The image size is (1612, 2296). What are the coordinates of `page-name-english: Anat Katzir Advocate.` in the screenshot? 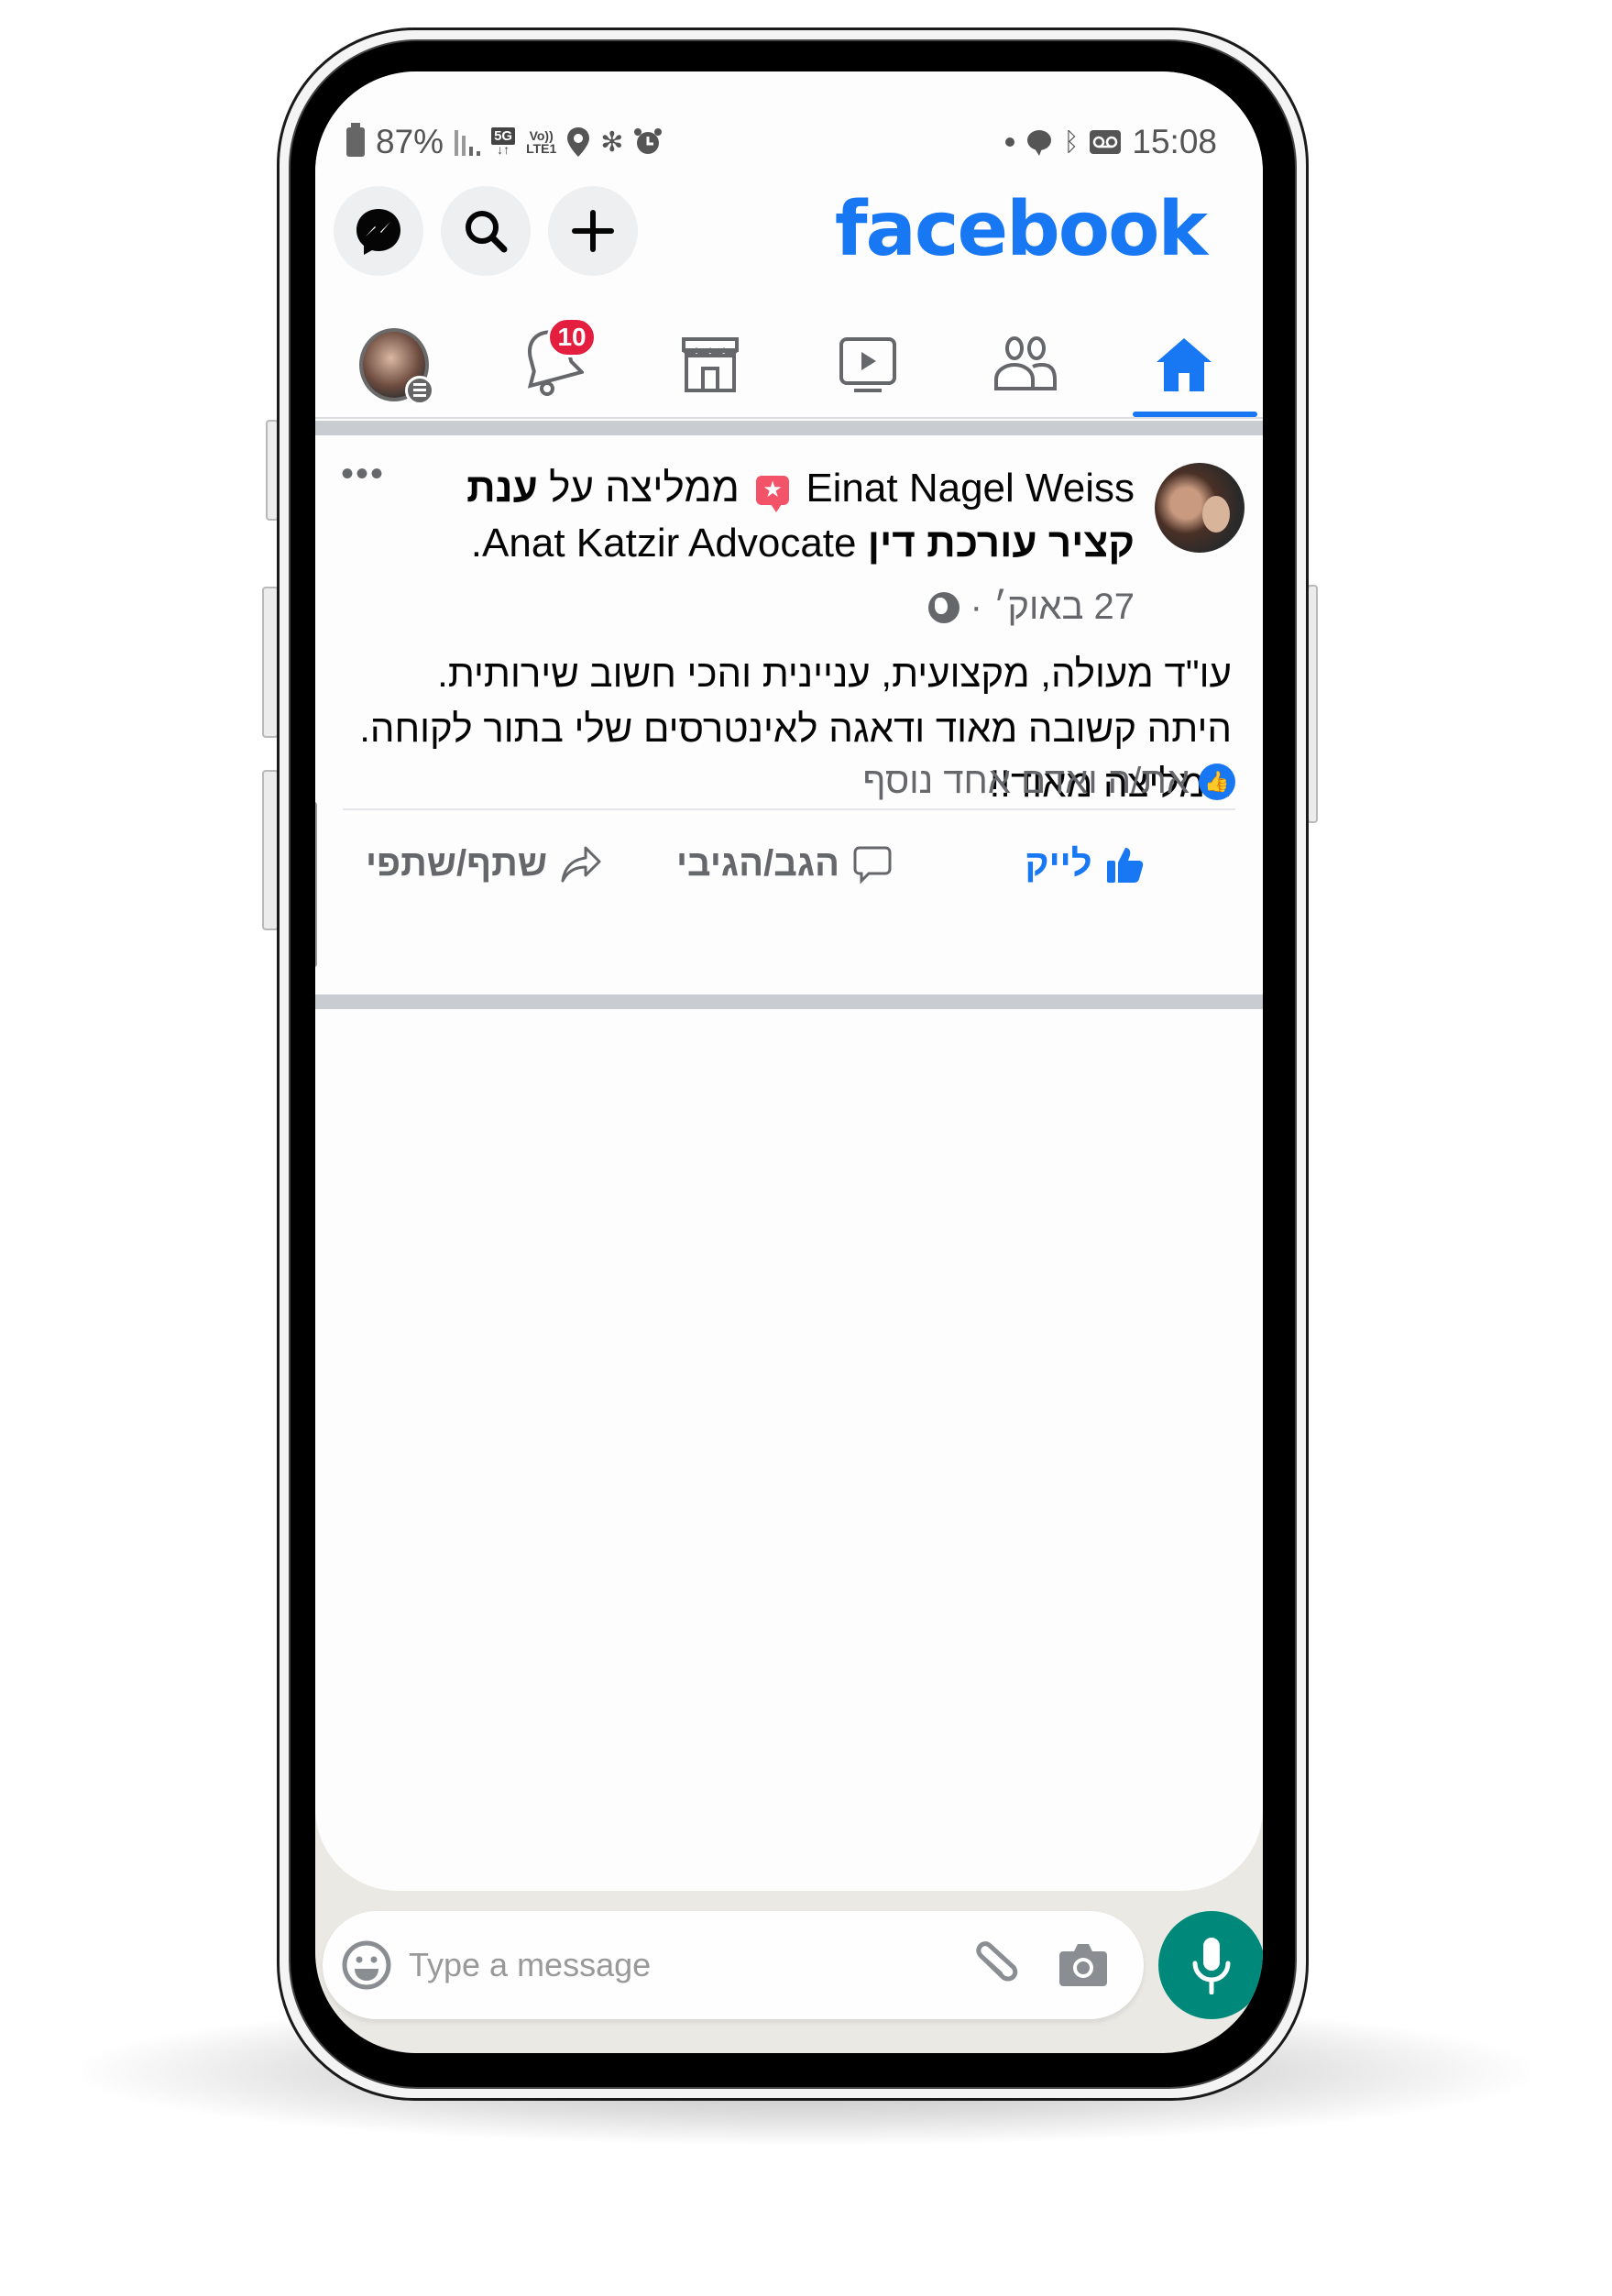 It's located at (664, 543).